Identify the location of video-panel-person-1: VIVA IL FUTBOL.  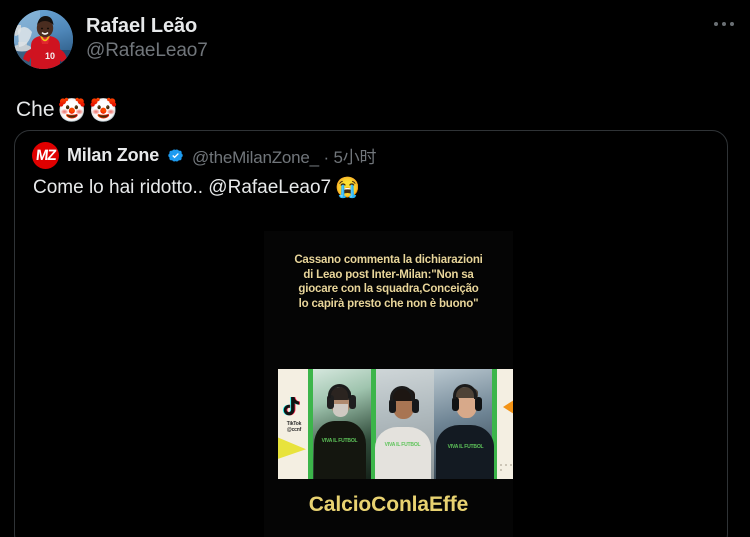
(339, 424).